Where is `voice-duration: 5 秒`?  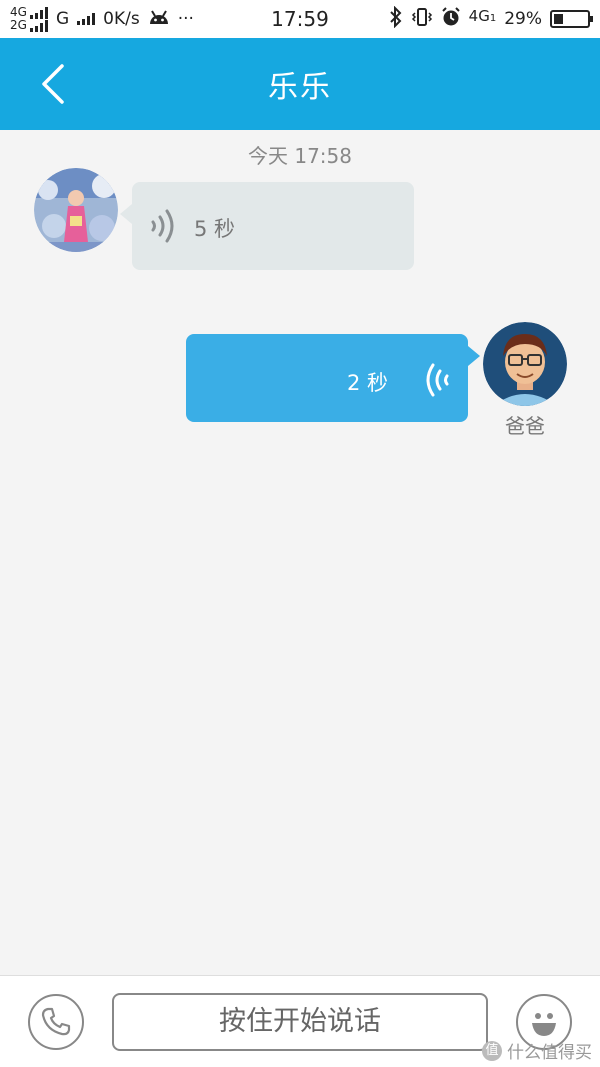 voice-duration: 5 秒 is located at coordinates (215, 229).